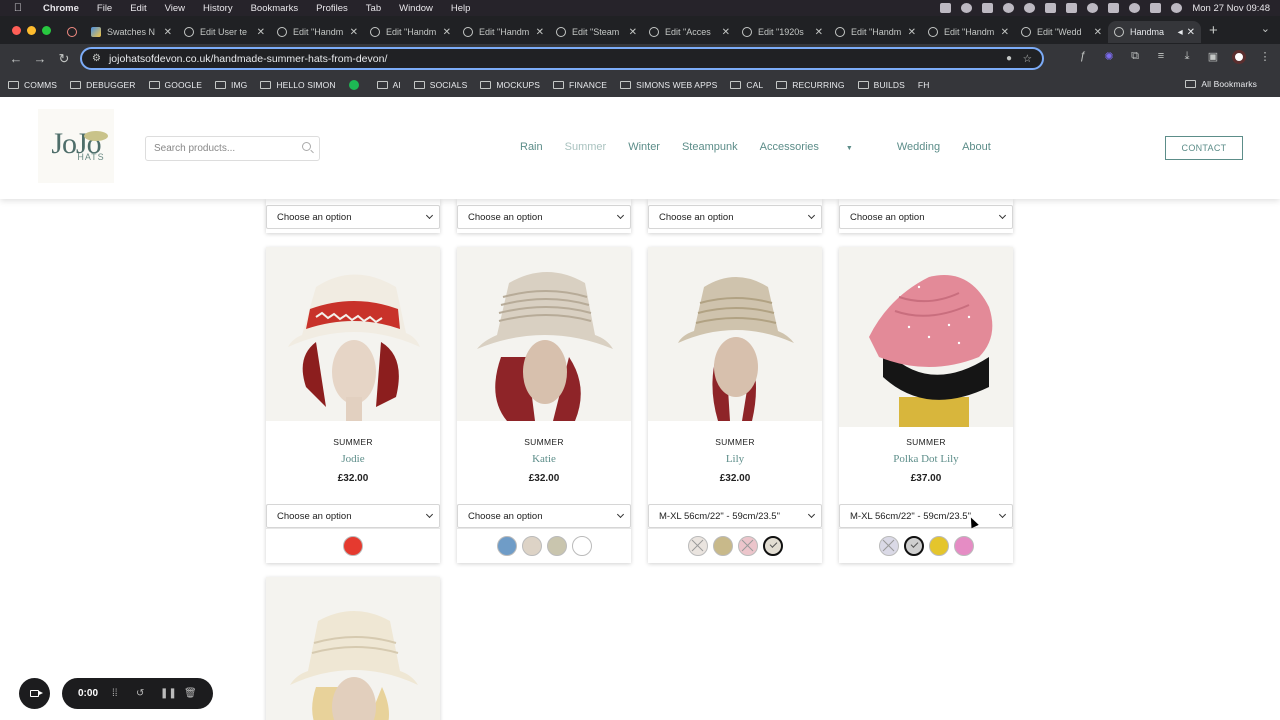  I want to click on download-icon: ⤓, so click(1187, 57).